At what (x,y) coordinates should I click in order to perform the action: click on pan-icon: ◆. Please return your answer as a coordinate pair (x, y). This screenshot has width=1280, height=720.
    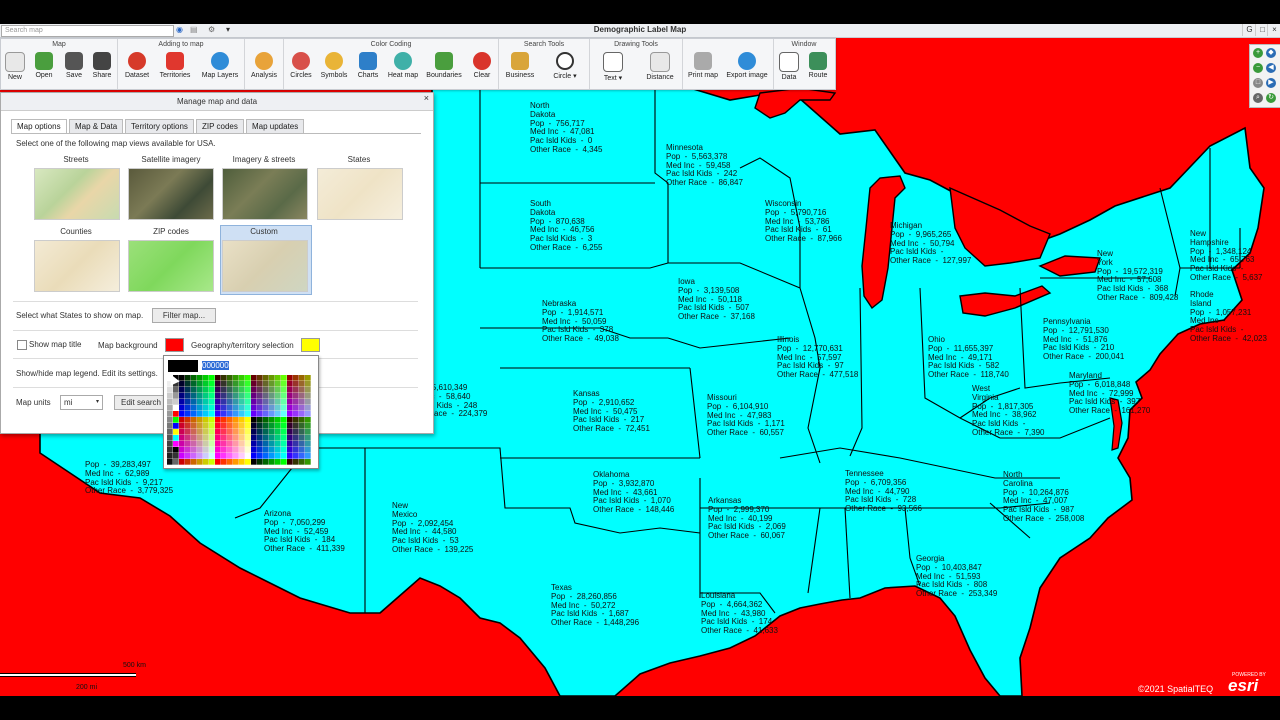
    Looking at the image, I should click on (1271, 53).